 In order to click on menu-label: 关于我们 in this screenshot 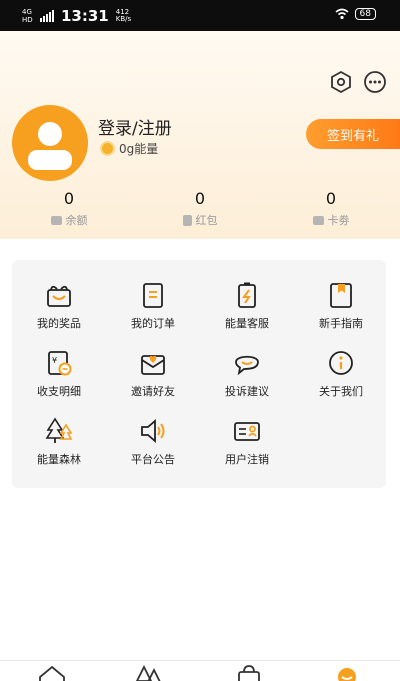, I will do `click(341, 391)`.